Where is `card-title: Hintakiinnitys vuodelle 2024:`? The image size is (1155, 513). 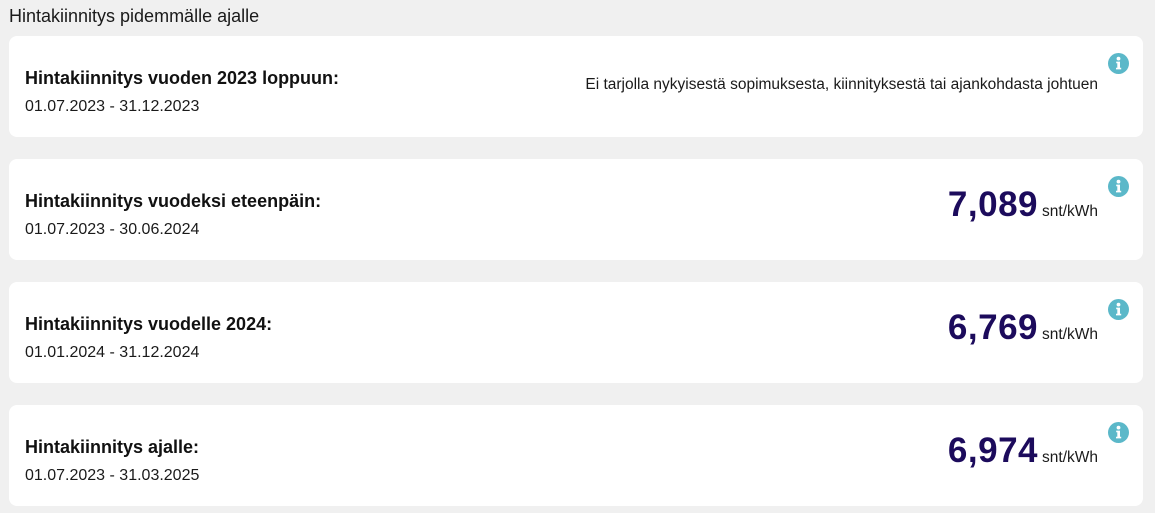 card-title: Hintakiinnitys vuodelle 2024: is located at coordinates (149, 324).